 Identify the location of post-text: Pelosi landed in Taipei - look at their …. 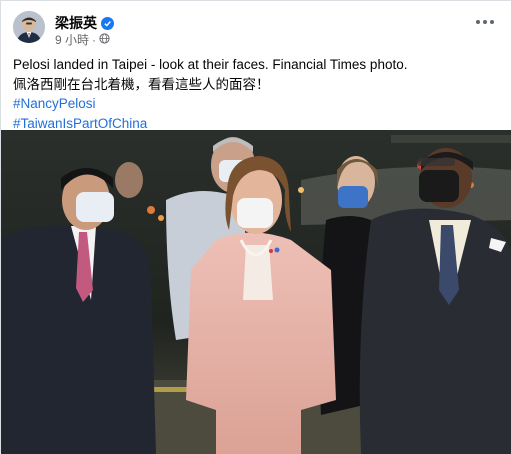
(258, 75).